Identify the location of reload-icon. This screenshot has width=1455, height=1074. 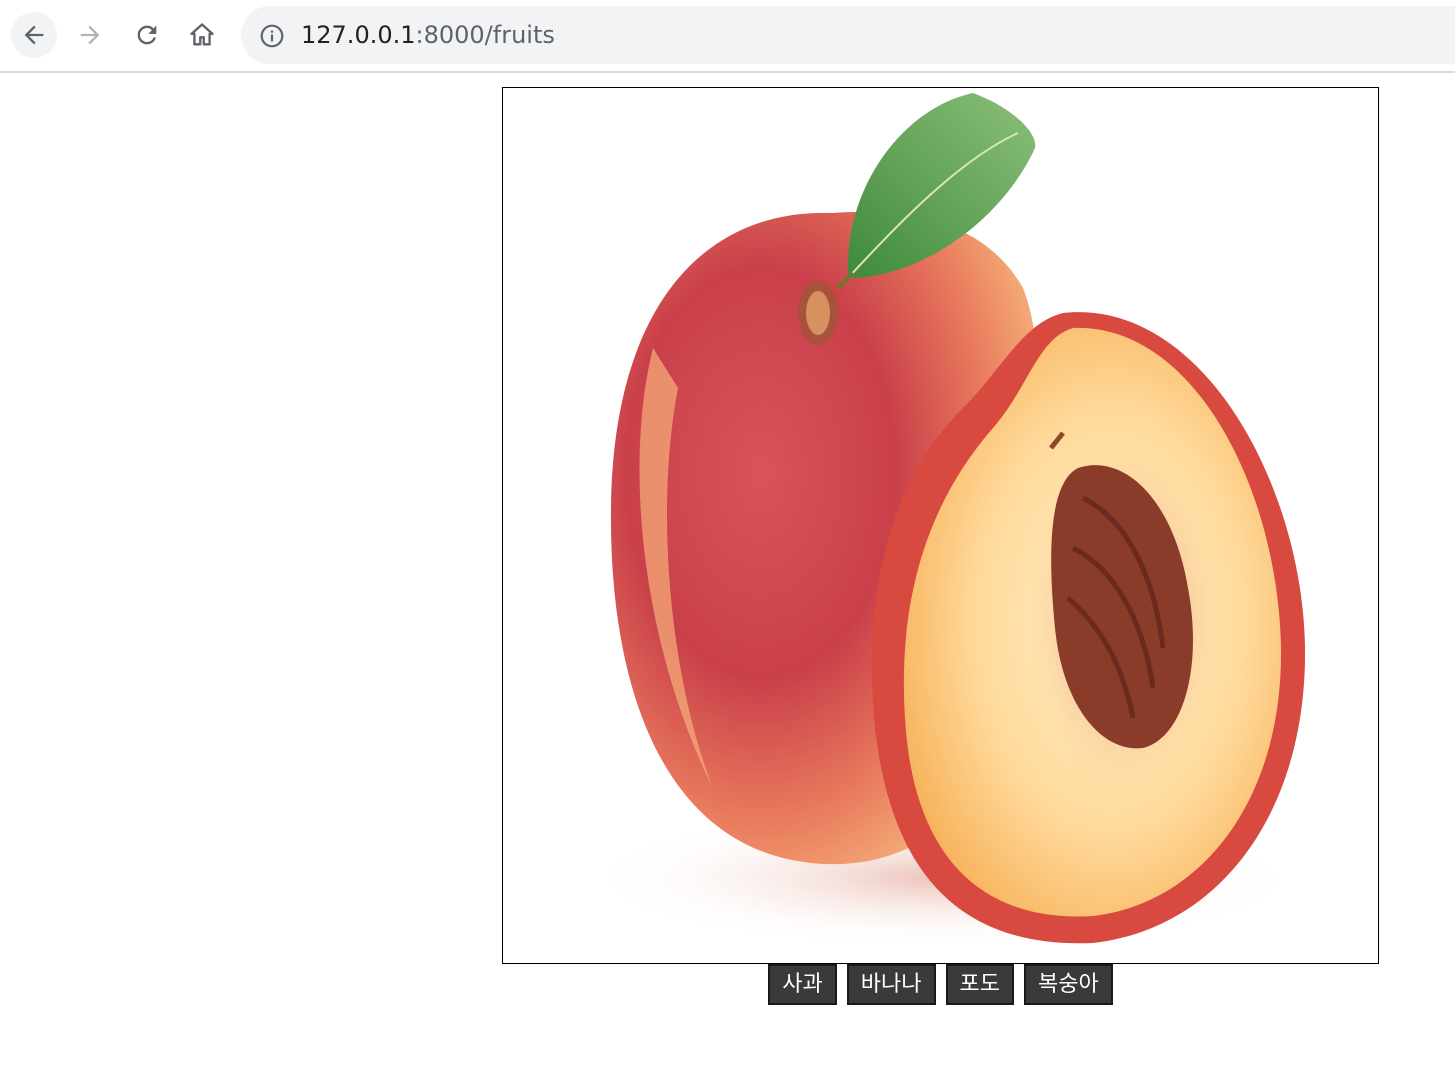
(147, 35).